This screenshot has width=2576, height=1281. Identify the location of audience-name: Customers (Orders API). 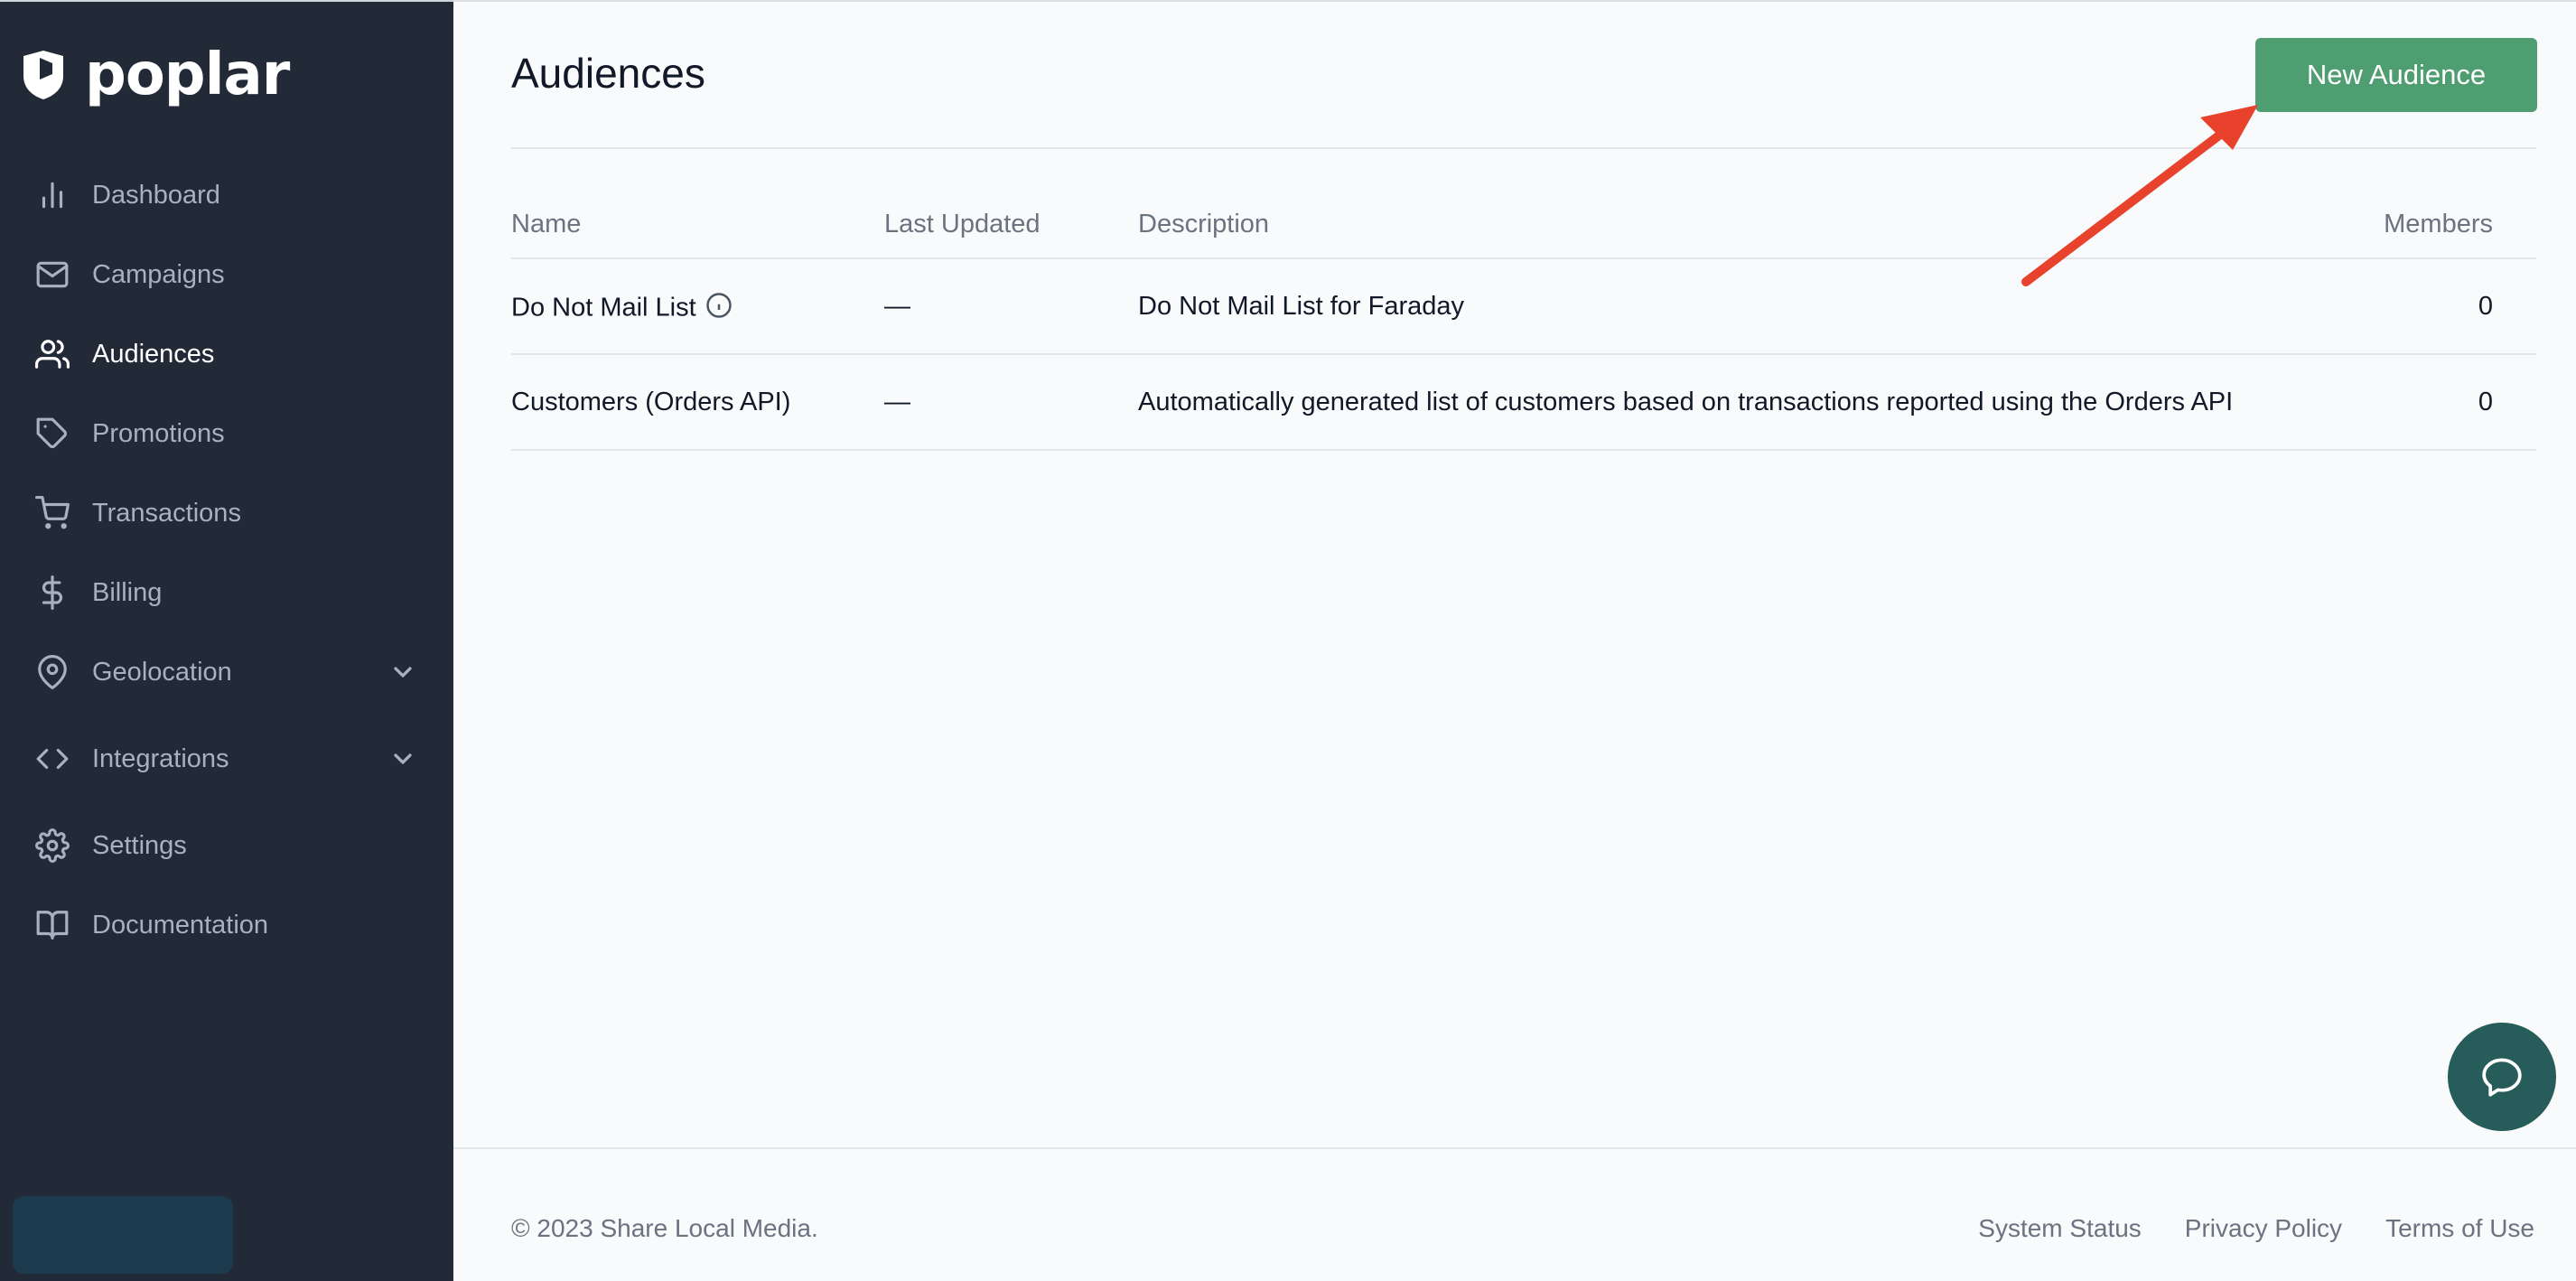
(651, 402).